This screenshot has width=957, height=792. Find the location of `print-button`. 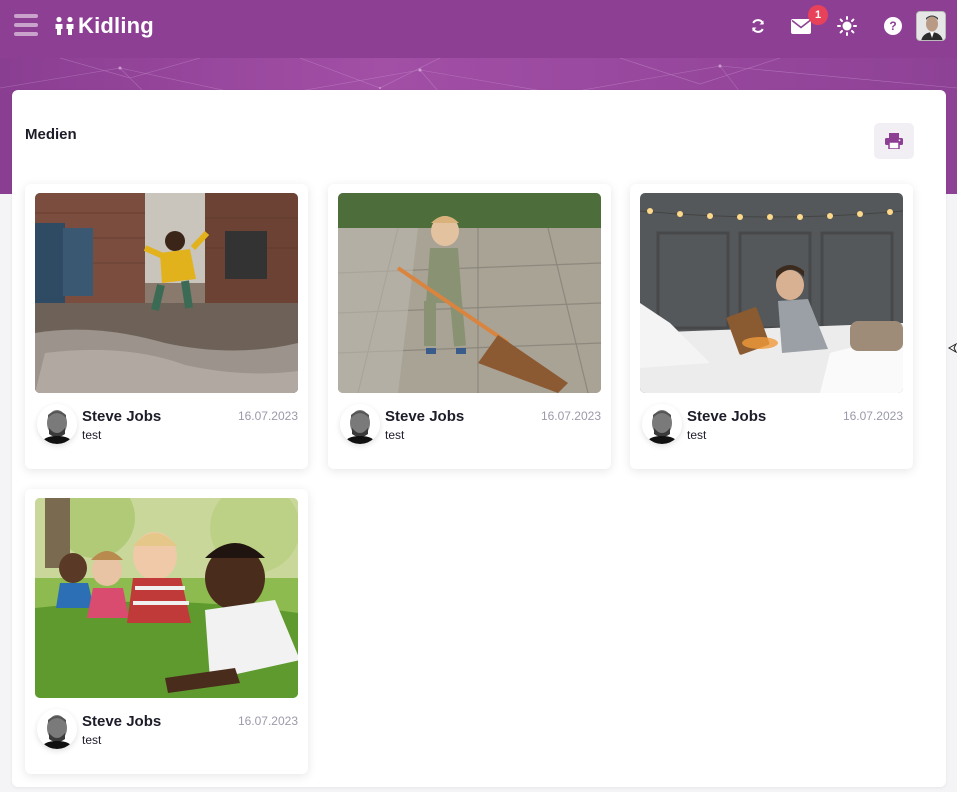

print-button is located at coordinates (894, 141).